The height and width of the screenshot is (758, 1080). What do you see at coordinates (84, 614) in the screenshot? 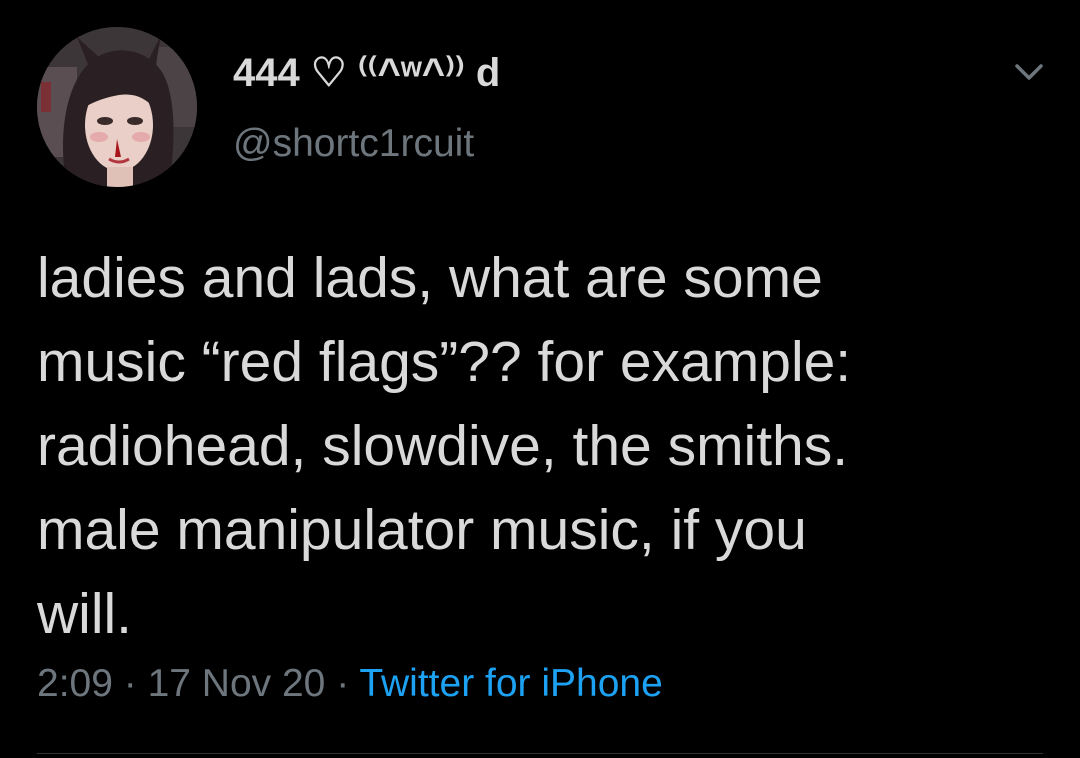
I see `tweet-text-line: will.` at bounding box center [84, 614].